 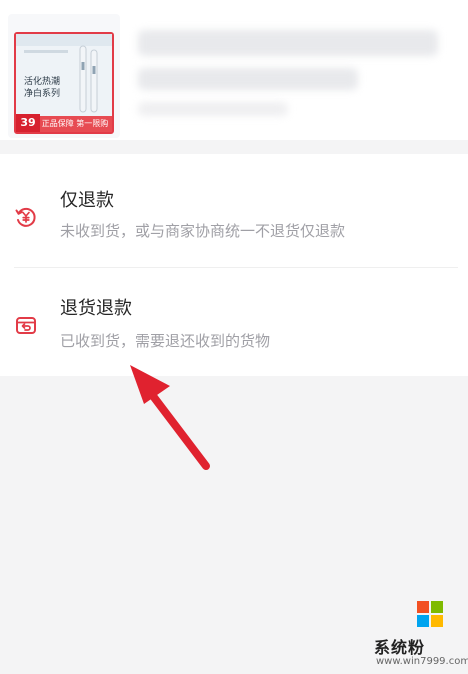 What do you see at coordinates (25, 217) in the screenshot?
I see `refund-money-icon` at bounding box center [25, 217].